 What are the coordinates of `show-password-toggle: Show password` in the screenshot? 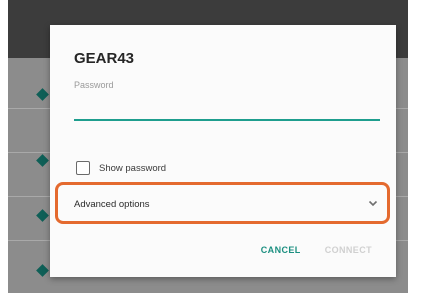 It's located at (121, 168).